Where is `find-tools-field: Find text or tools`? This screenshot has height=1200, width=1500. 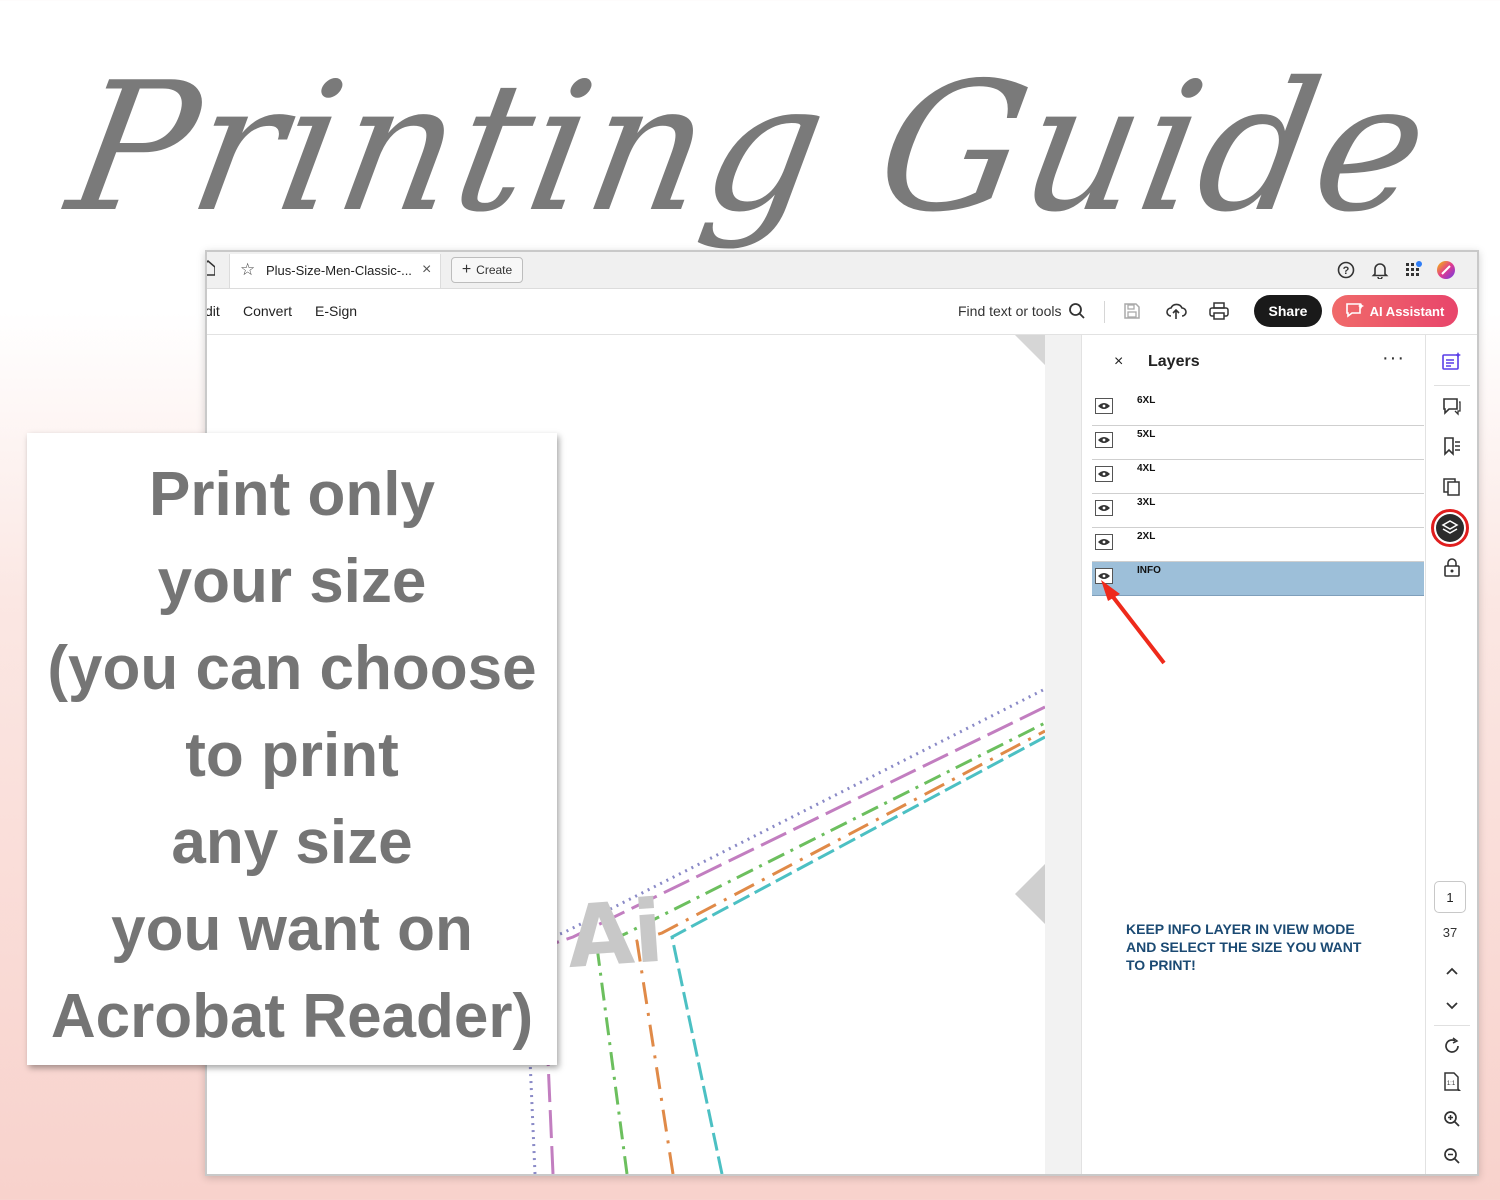 find-tools-field: Find text or tools is located at coordinates (1010, 311).